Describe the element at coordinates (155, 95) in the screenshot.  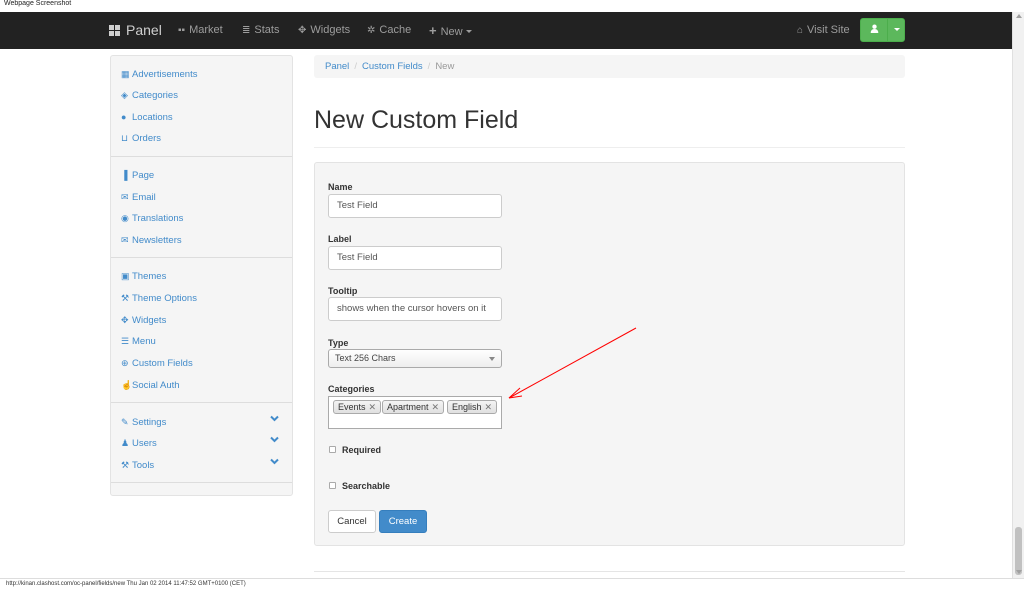
I see `sidebar-item-label: Categories` at that location.